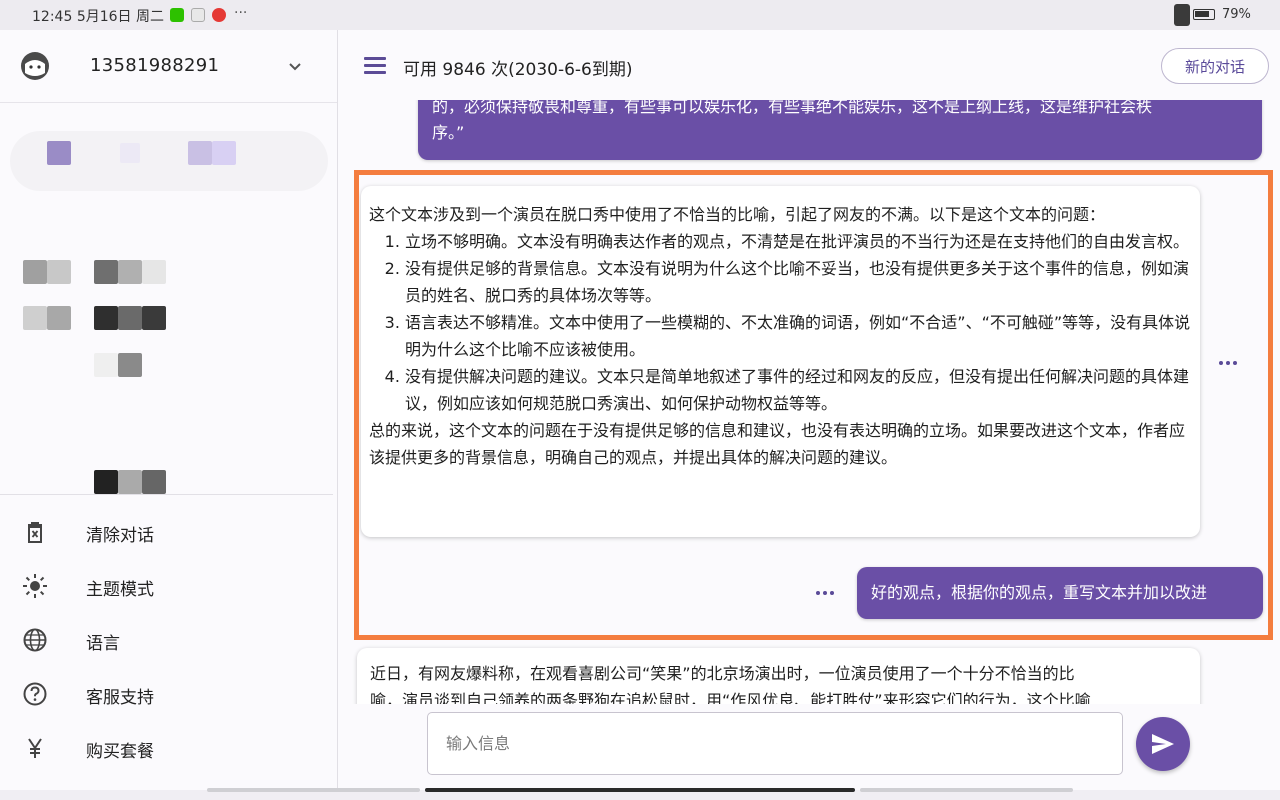 This screenshot has height=800, width=1280. What do you see at coordinates (168, 299) in the screenshot?
I see `conversation-history-redacted` at bounding box center [168, 299].